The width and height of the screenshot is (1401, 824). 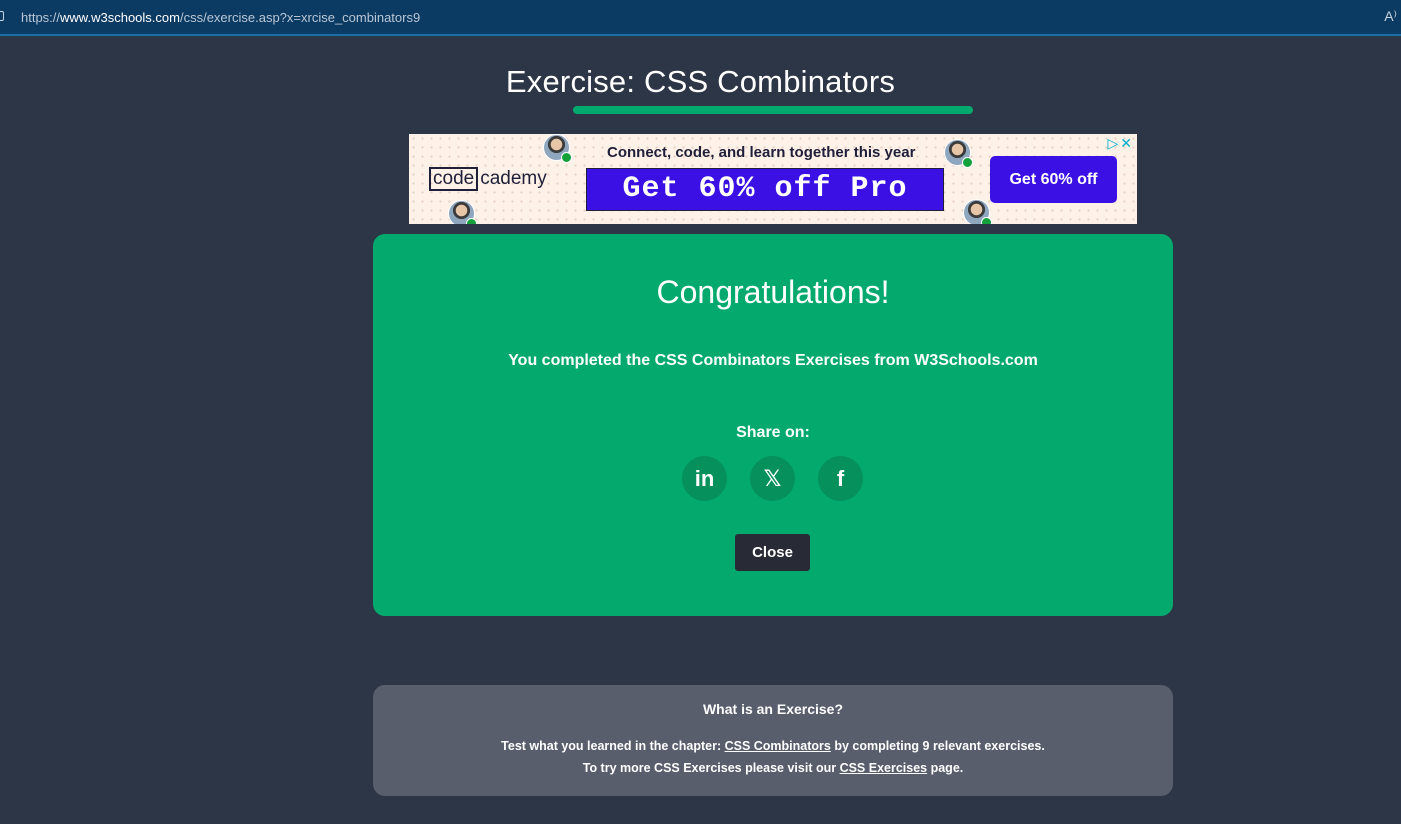 What do you see at coordinates (773, 432) in the screenshot?
I see `share-label: Share on:` at bounding box center [773, 432].